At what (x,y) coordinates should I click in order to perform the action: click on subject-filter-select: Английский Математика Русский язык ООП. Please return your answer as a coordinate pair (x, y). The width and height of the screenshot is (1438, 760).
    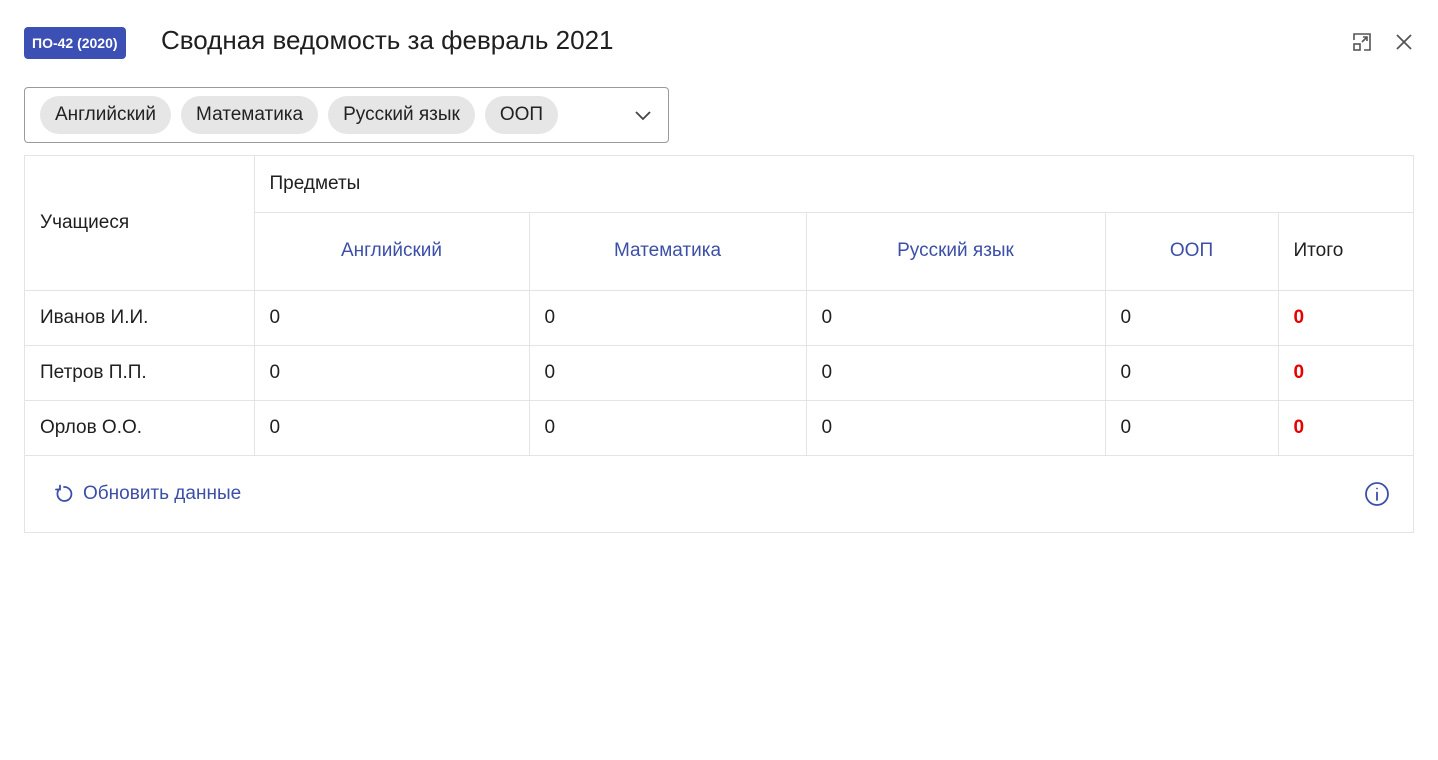
    Looking at the image, I should click on (346, 115).